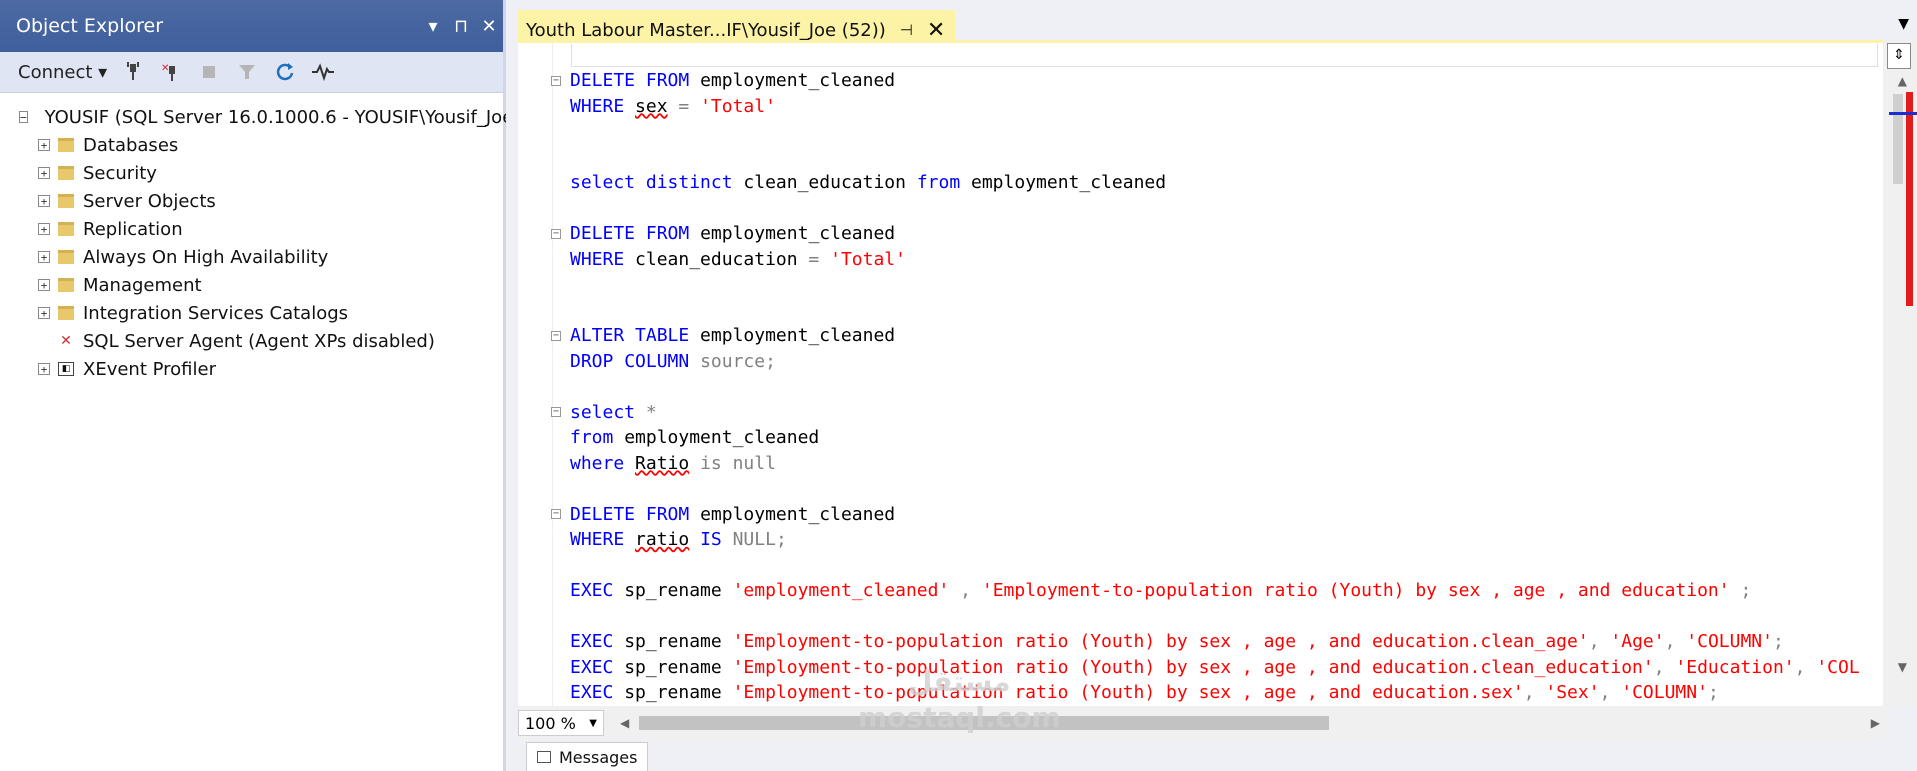 This screenshot has height=771, width=1917. Describe the element at coordinates (251, 26) in the screenshot. I see `object-explorer-title-bar: Object Explorer ▾ ⊓ ✕` at that location.